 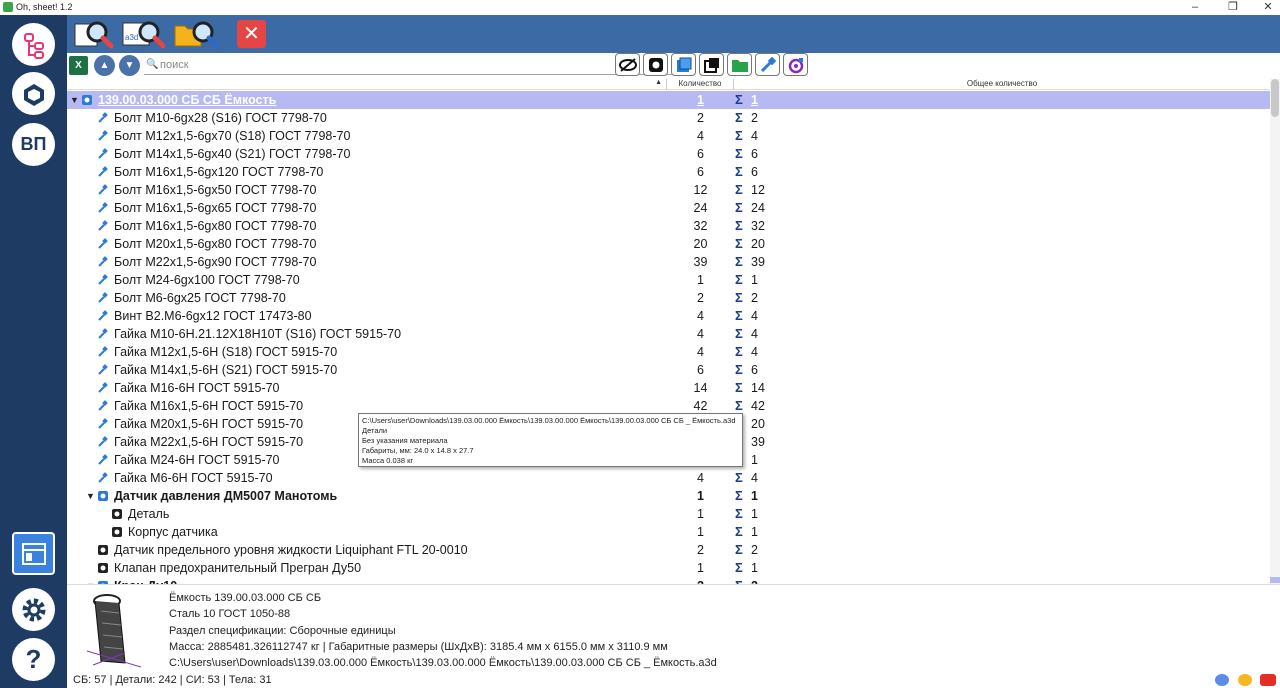 What do you see at coordinates (215, 244) in the screenshot?
I see `row-name: Болт М20х1,5-6gx80 ГОСТ 7798-70` at bounding box center [215, 244].